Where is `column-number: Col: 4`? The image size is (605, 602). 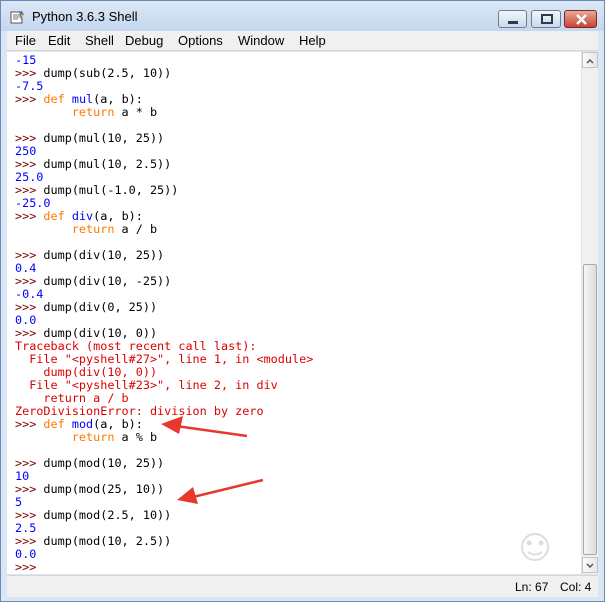
column-number: Col: 4 is located at coordinates (576, 587).